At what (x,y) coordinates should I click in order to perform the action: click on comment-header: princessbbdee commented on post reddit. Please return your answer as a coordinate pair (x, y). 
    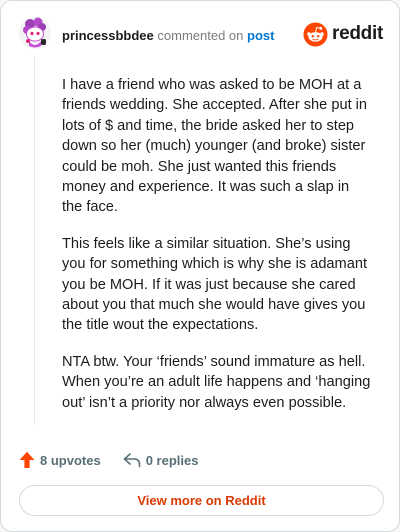
    Looking at the image, I should click on (201, 35).